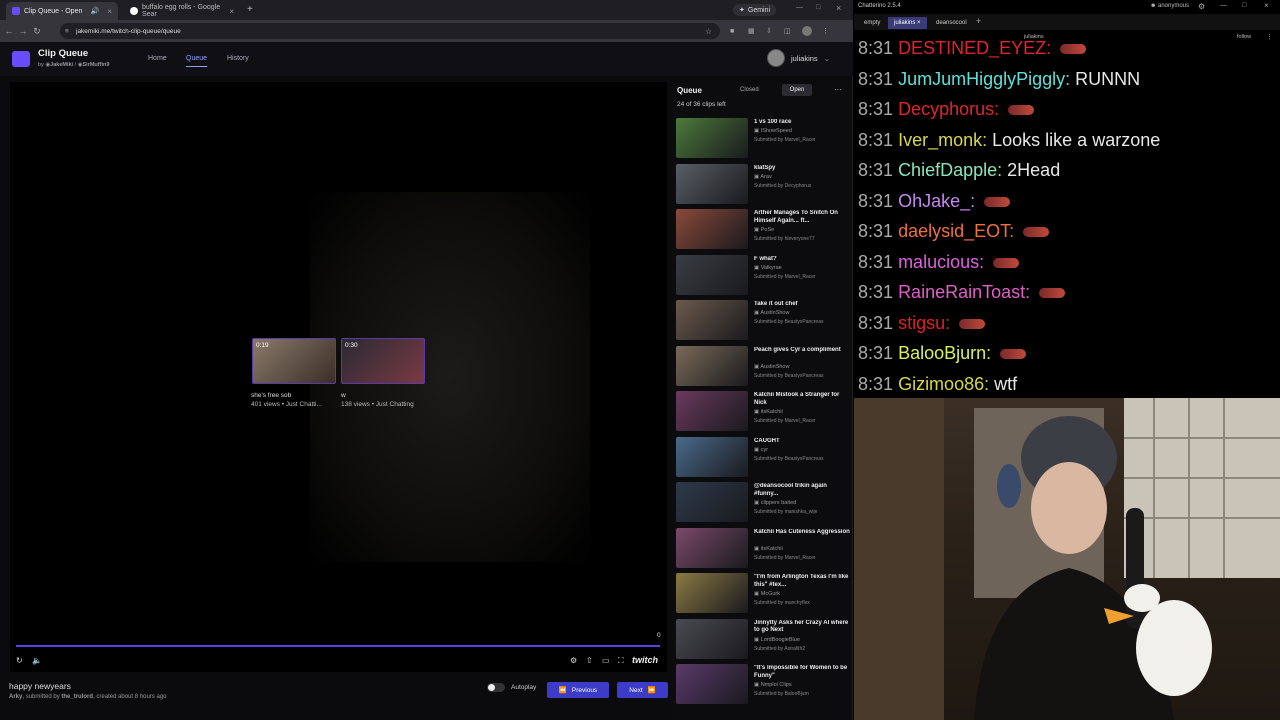  Describe the element at coordinates (573, 660) in the screenshot. I see `settings-gear-icon: ⚙` at that location.